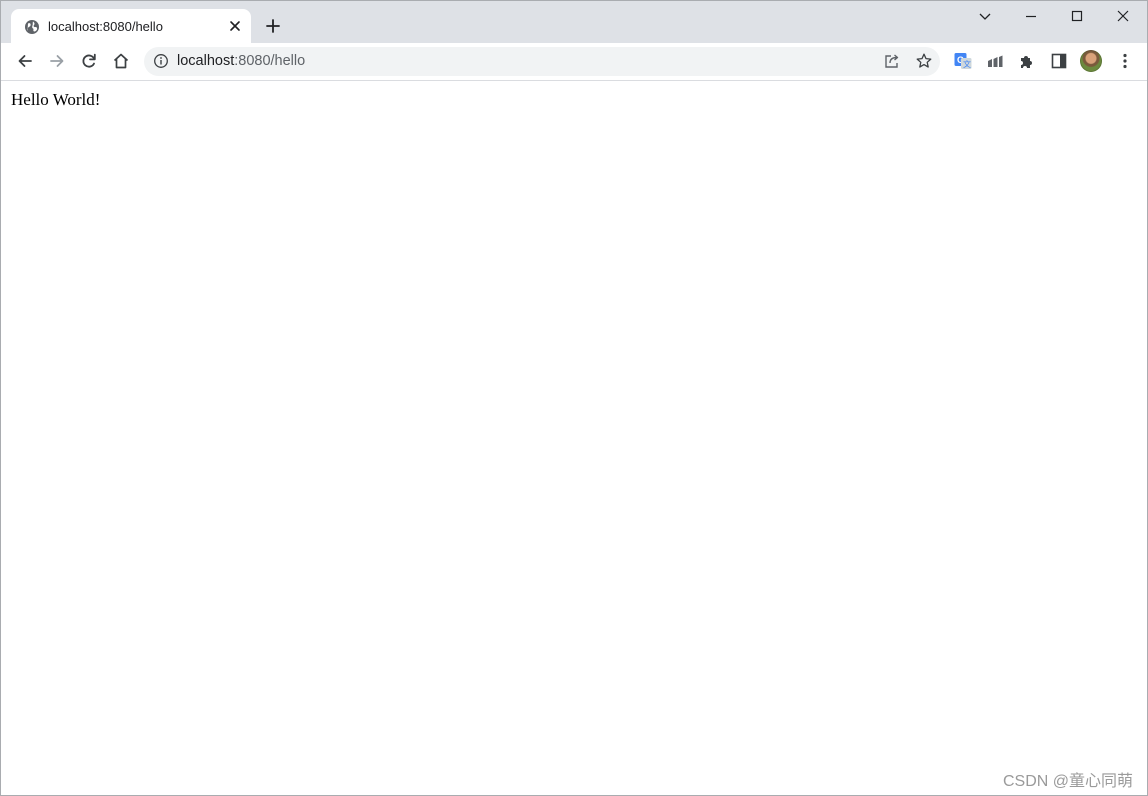 The height and width of the screenshot is (796, 1148). Describe the element at coordinates (892, 61) in the screenshot. I see `share-icon` at that location.